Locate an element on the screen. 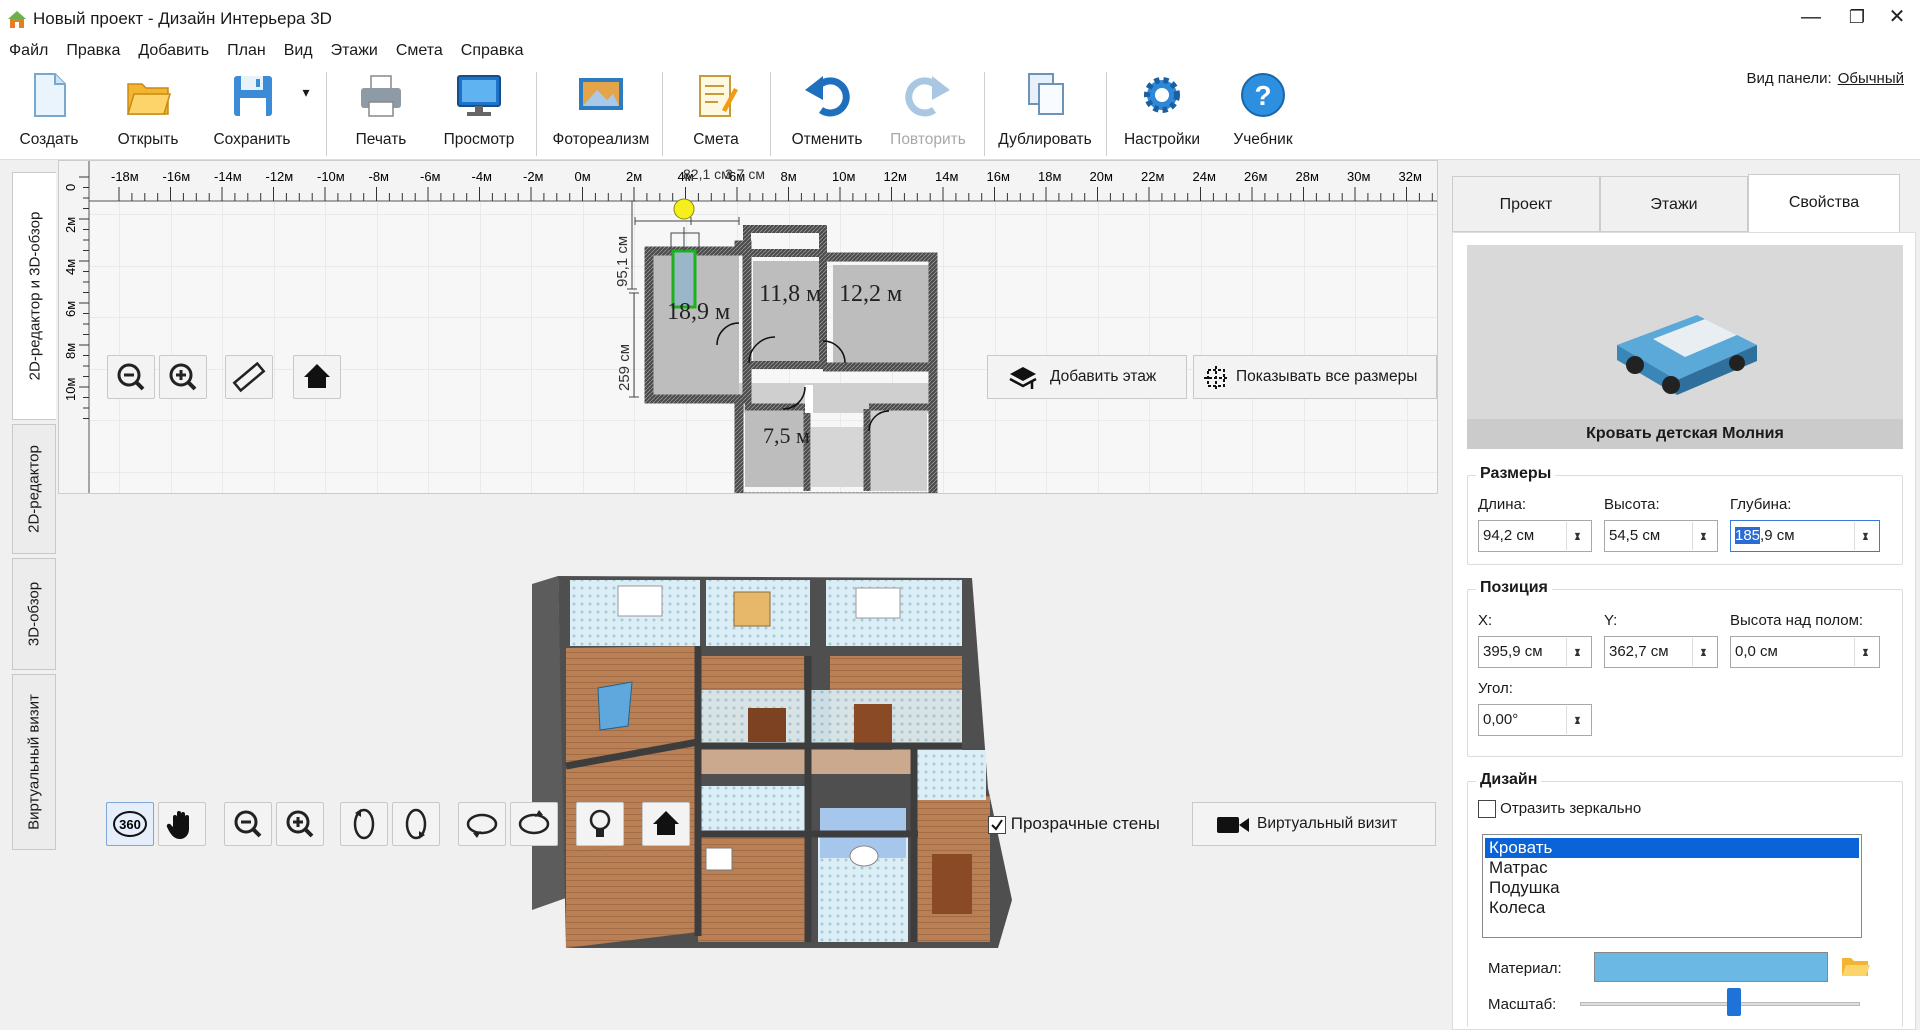 Image resolution: width=1920 pixels, height=1030 pixels. tab-3d: 3D-обзор is located at coordinates (34, 614).